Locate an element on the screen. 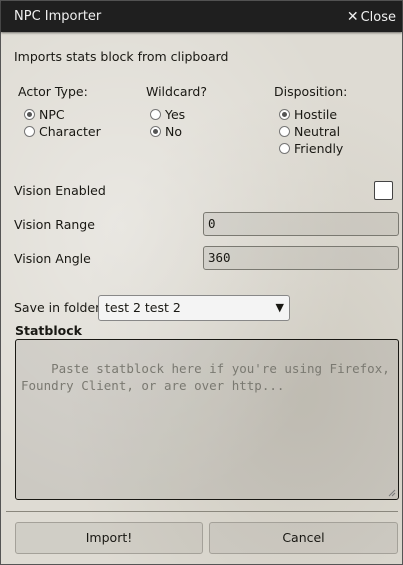  vision-enabled-checkbox is located at coordinates (383, 190).